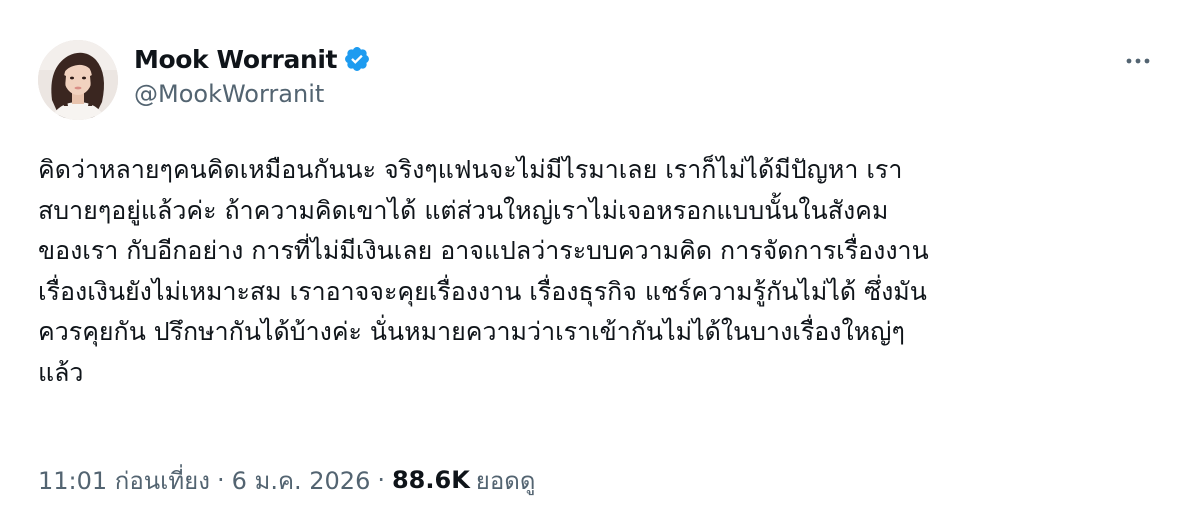  I want to click on tweet-text-line: แล้ว, so click(61, 372).